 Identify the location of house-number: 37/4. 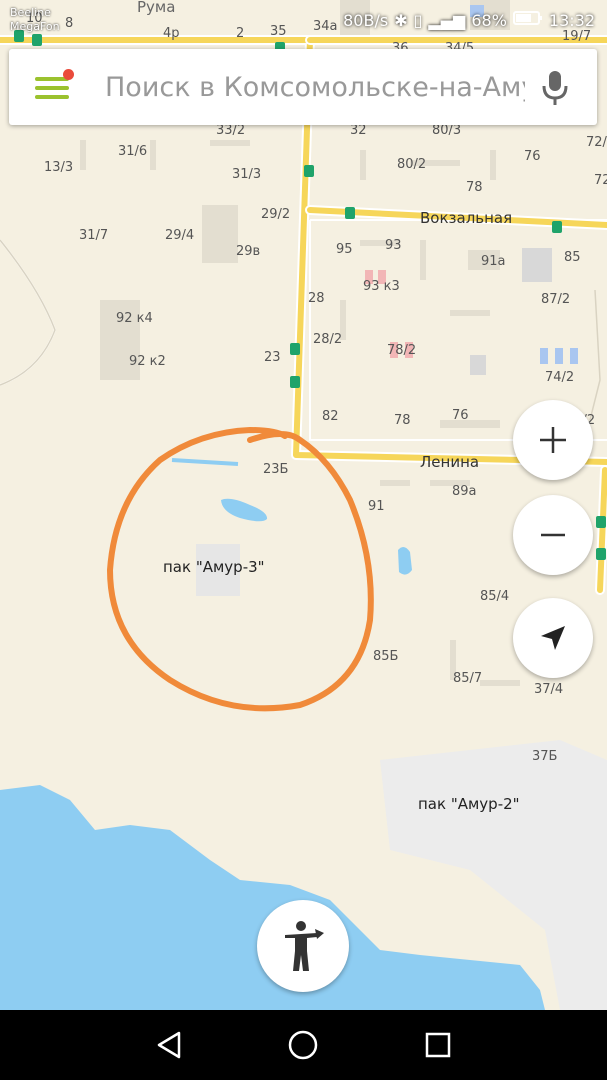
(549, 689).